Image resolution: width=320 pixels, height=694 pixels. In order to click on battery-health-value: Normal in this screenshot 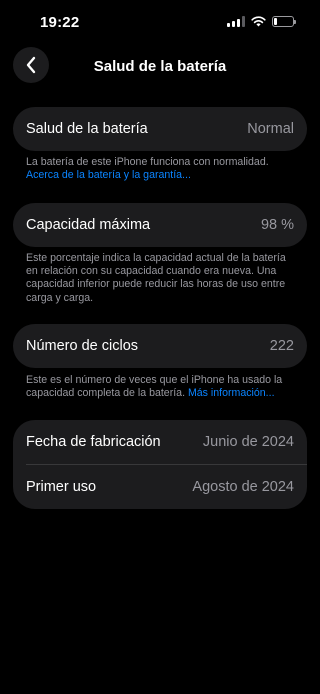, I will do `click(270, 129)`.